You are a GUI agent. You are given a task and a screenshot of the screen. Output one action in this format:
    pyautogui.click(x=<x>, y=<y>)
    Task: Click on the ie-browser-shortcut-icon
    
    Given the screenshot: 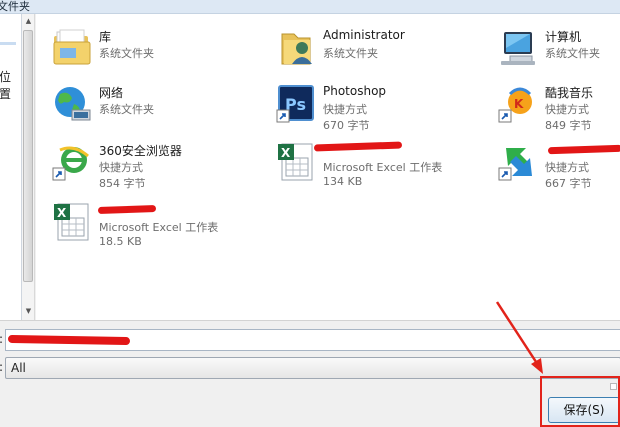 What is the action you would take?
    pyautogui.click(x=70, y=163)
    